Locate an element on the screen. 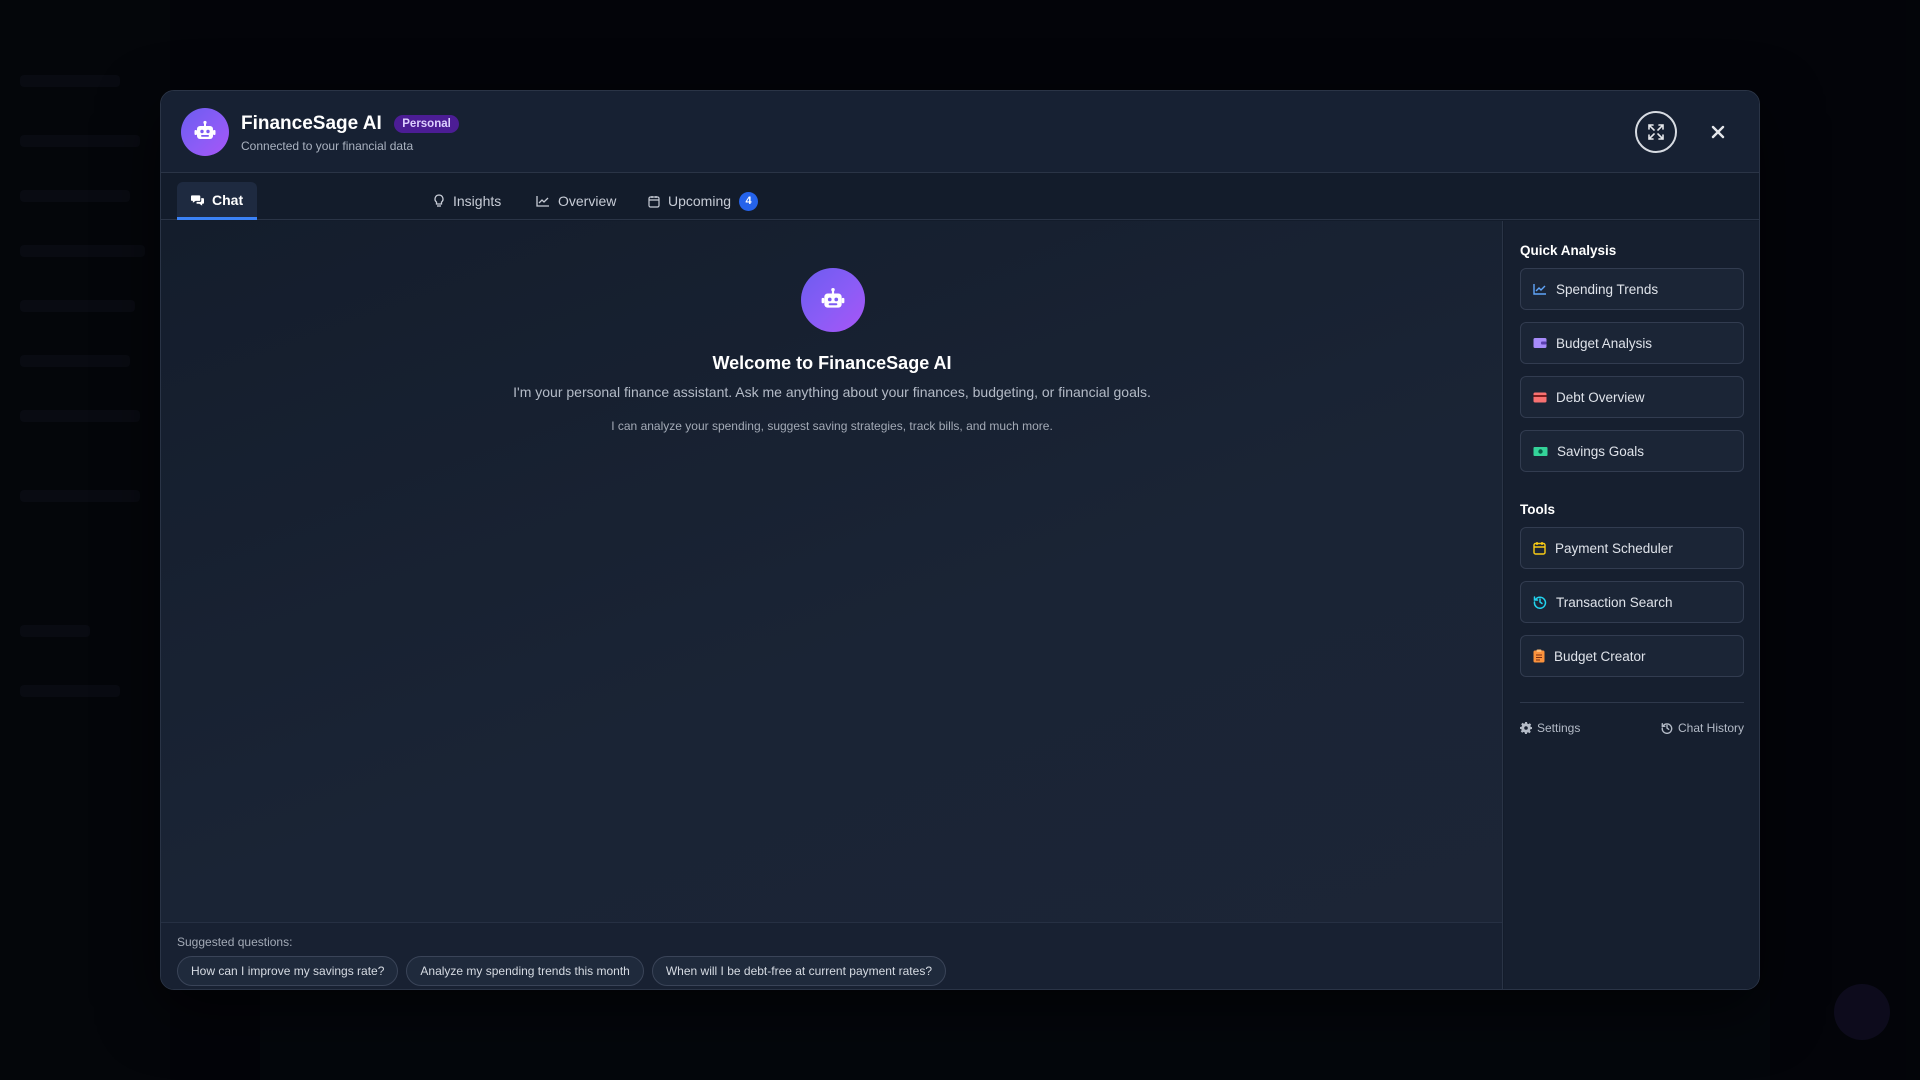  chat-history-label: Chat History is located at coordinates (1711, 728).